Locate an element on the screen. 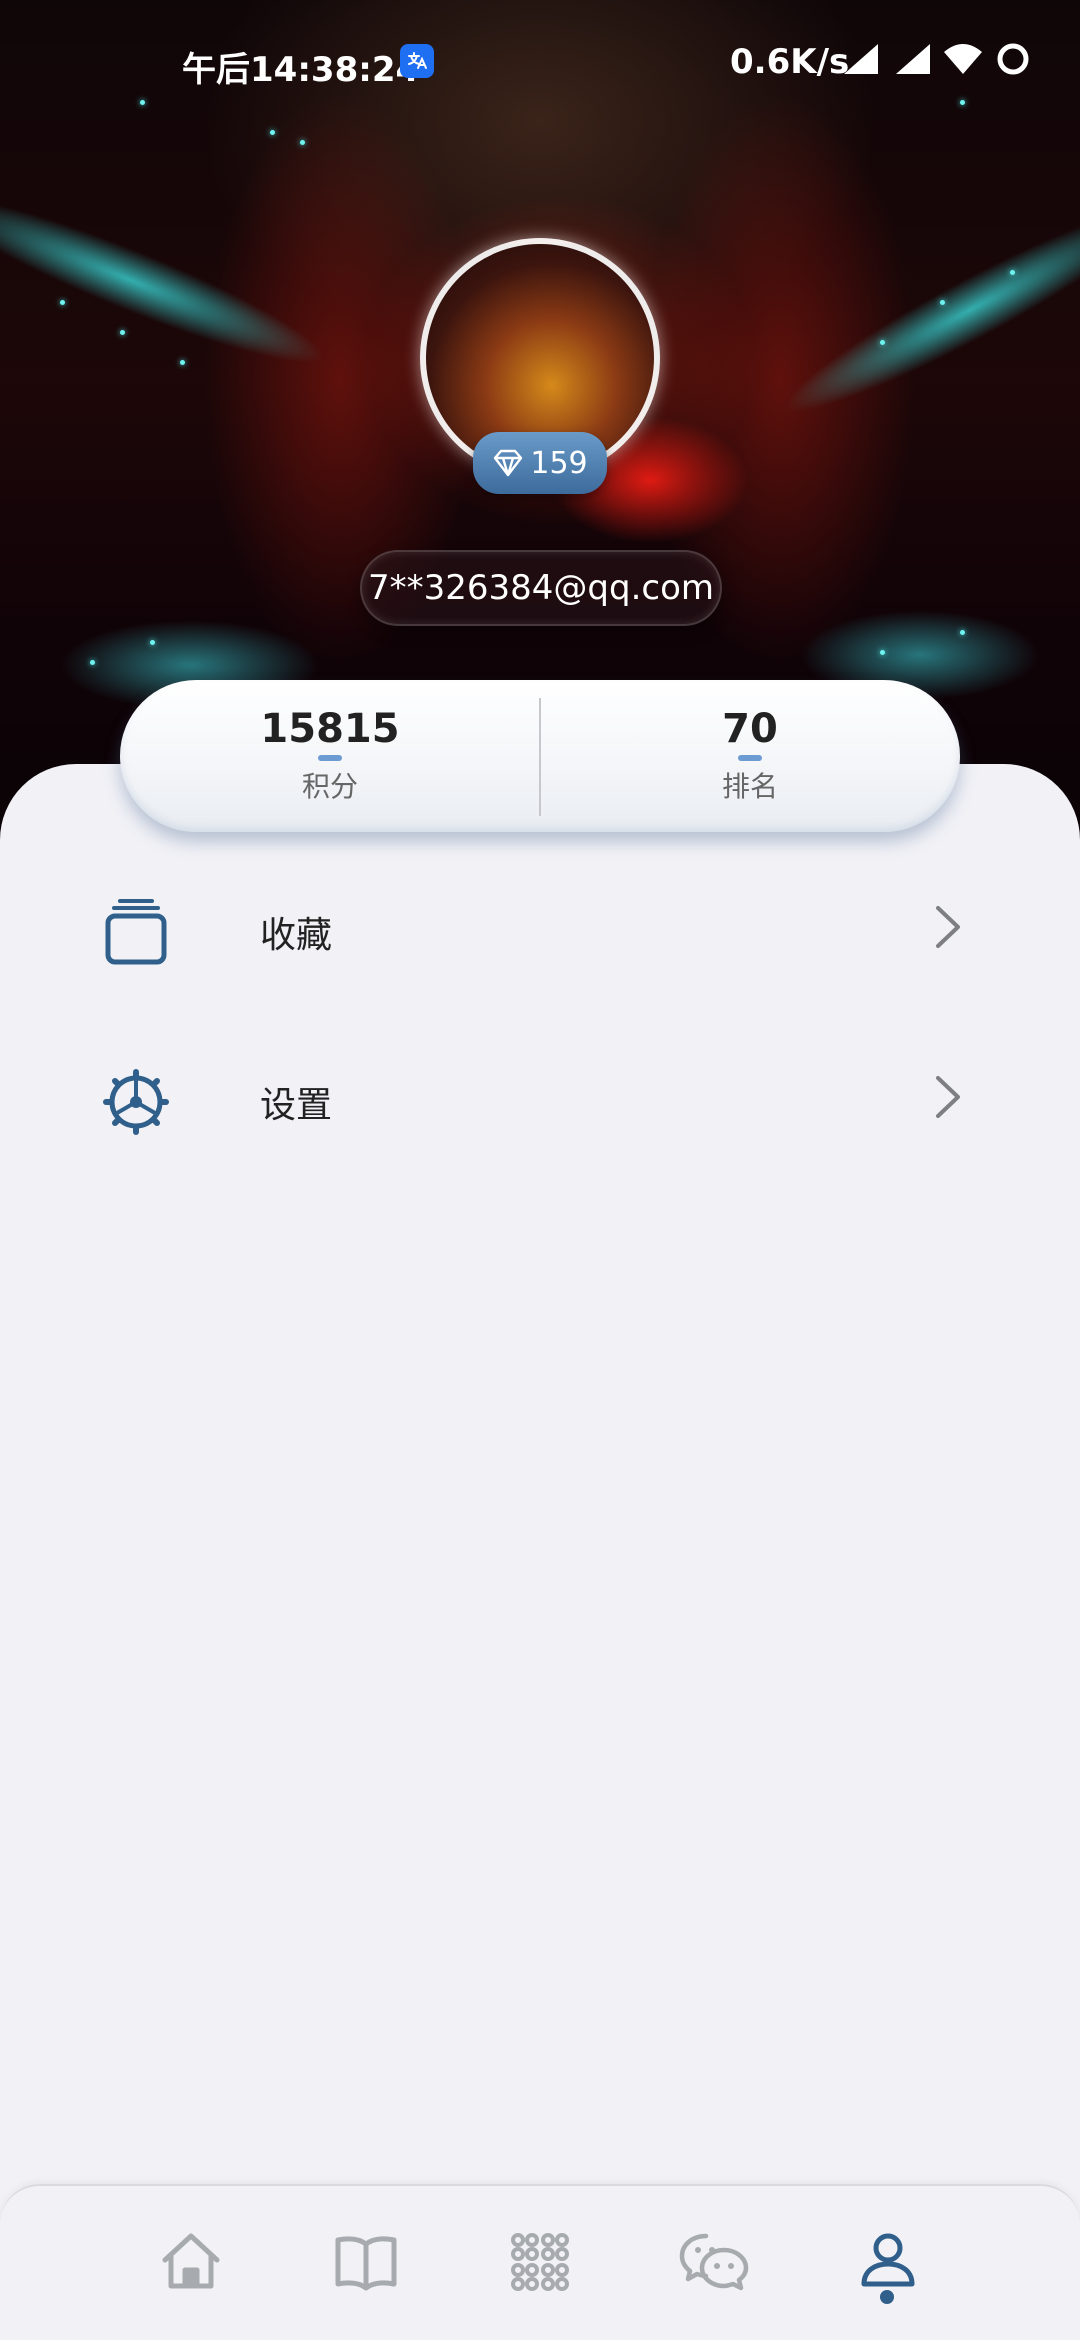 The image size is (1080, 2340). hero-glow-left is located at coordinates (168, 280).